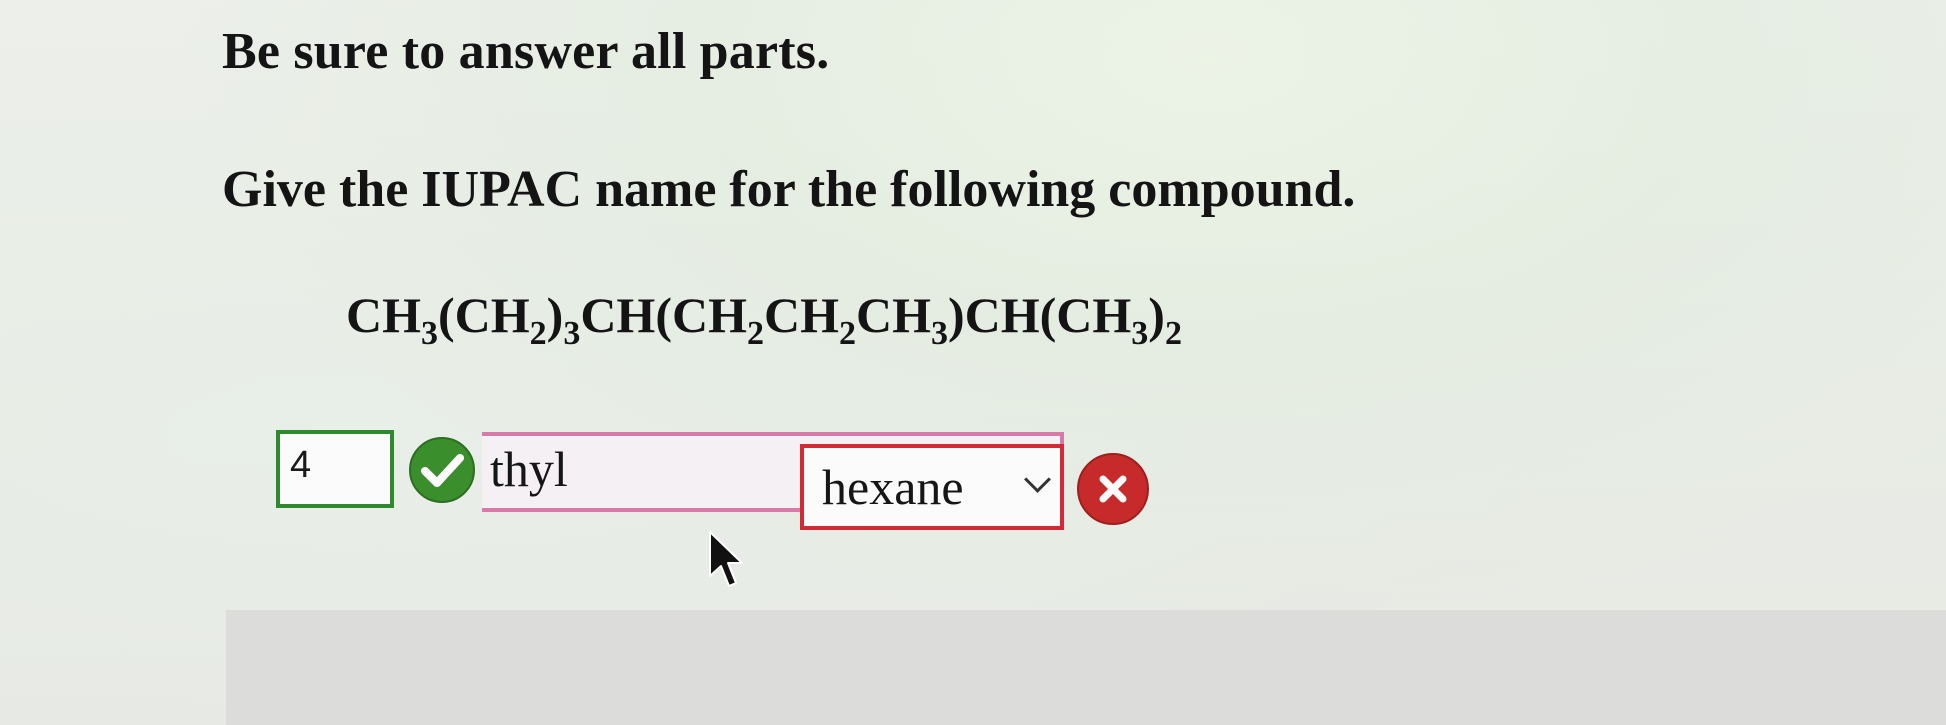 This screenshot has height=725, width=1946. I want to click on formula-part: )CH(CH, so click(1039, 315).